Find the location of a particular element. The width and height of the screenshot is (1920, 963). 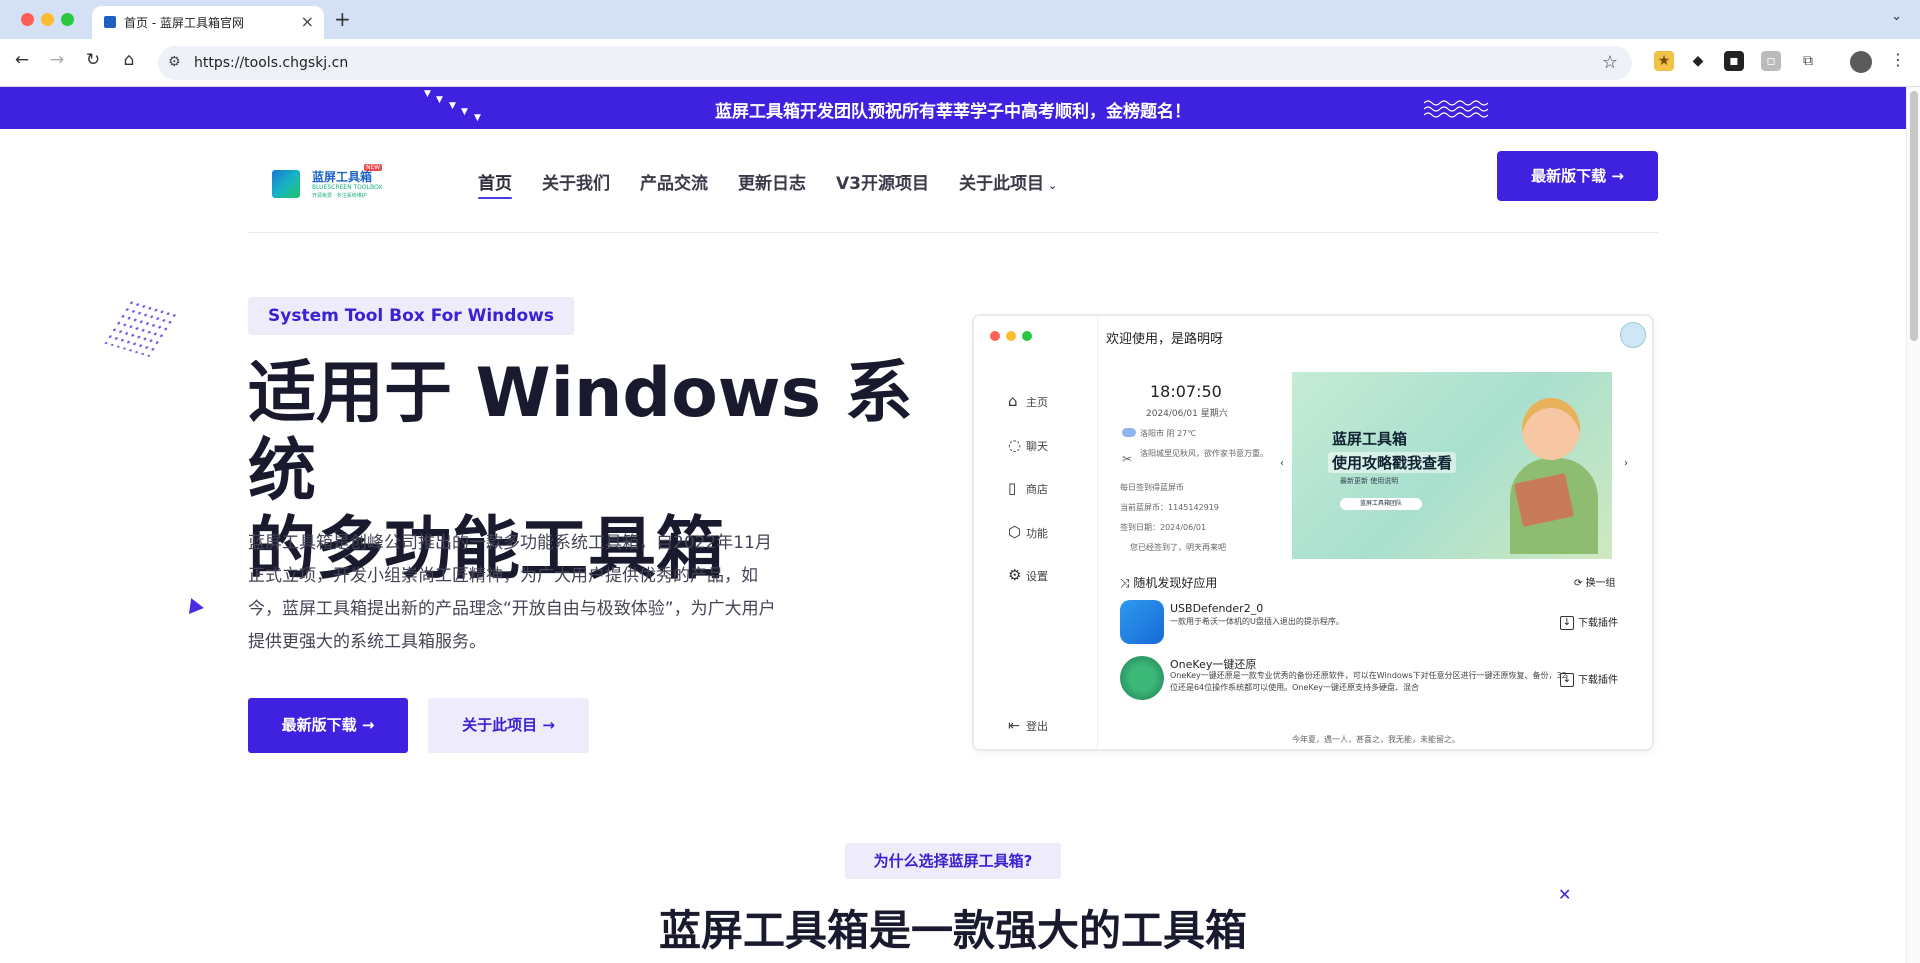

address-bar: ⚙ https://tools.chgskj.cn ☆ is located at coordinates (895, 63).